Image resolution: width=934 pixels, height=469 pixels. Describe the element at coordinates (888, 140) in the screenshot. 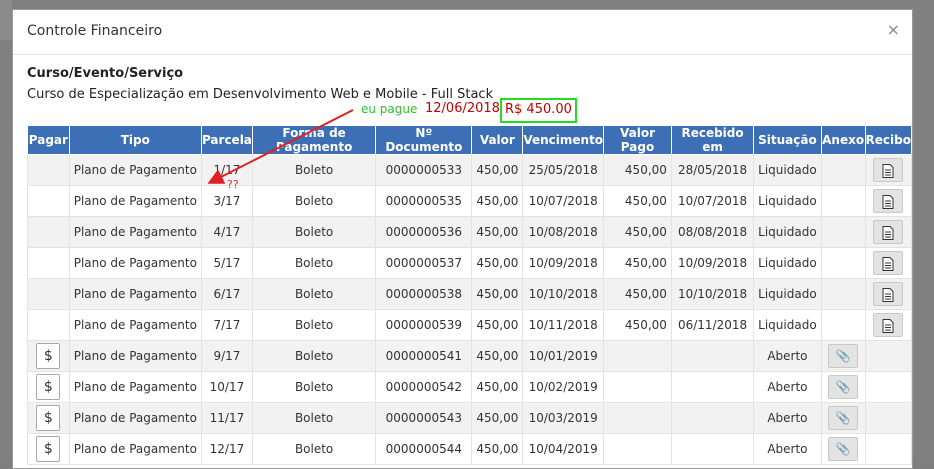

I see `column-header: Recibo` at that location.